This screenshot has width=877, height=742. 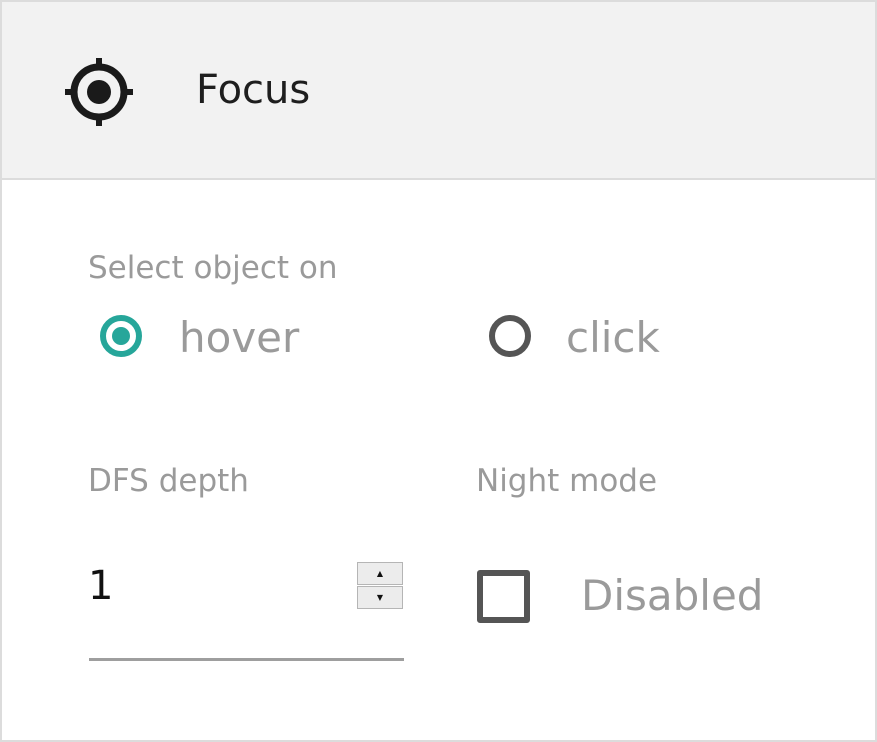 What do you see at coordinates (672, 596) in the screenshot?
I see `night-mode-state: Disabled` at bounding box center [672, 596].